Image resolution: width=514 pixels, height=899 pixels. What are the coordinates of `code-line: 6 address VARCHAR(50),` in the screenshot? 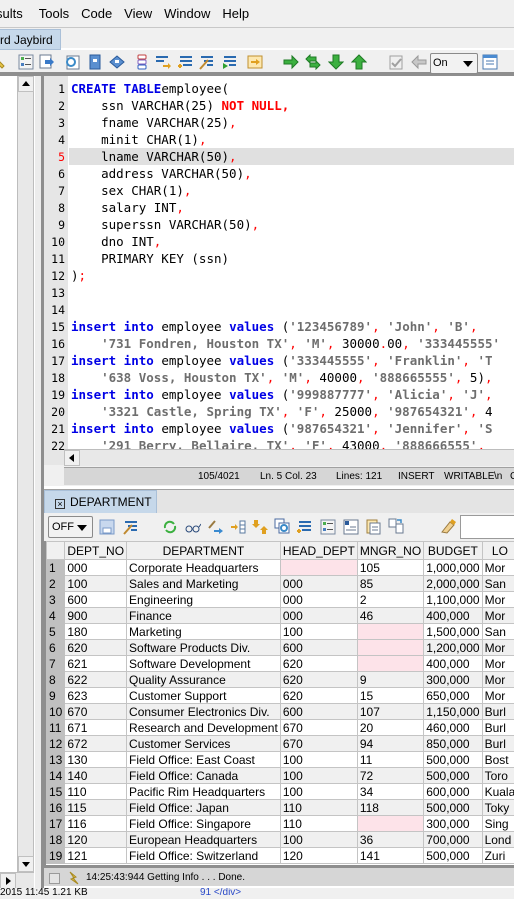 It's located at (279, 173).